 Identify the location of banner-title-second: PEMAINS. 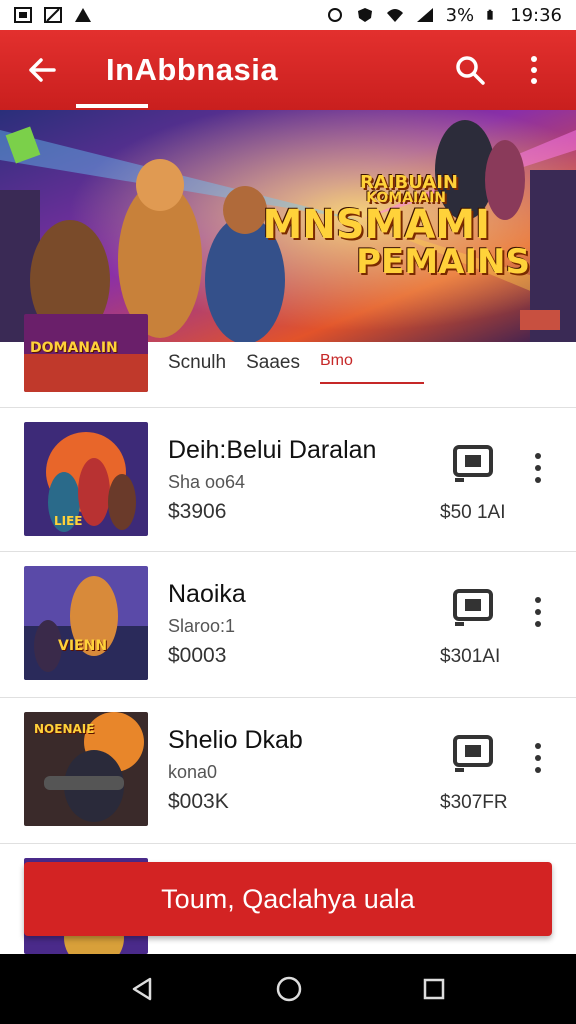
(443, 262).